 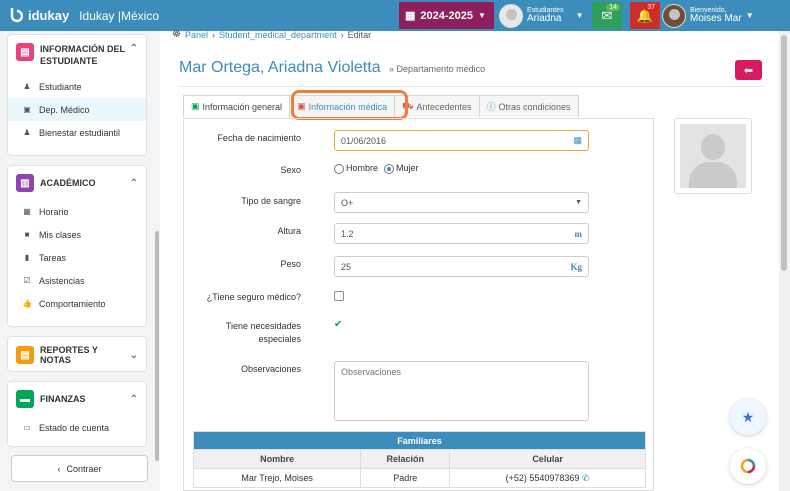 I want to click on collapse-sidebar-button: ‹ Contraer, so click(x=79, y=468).